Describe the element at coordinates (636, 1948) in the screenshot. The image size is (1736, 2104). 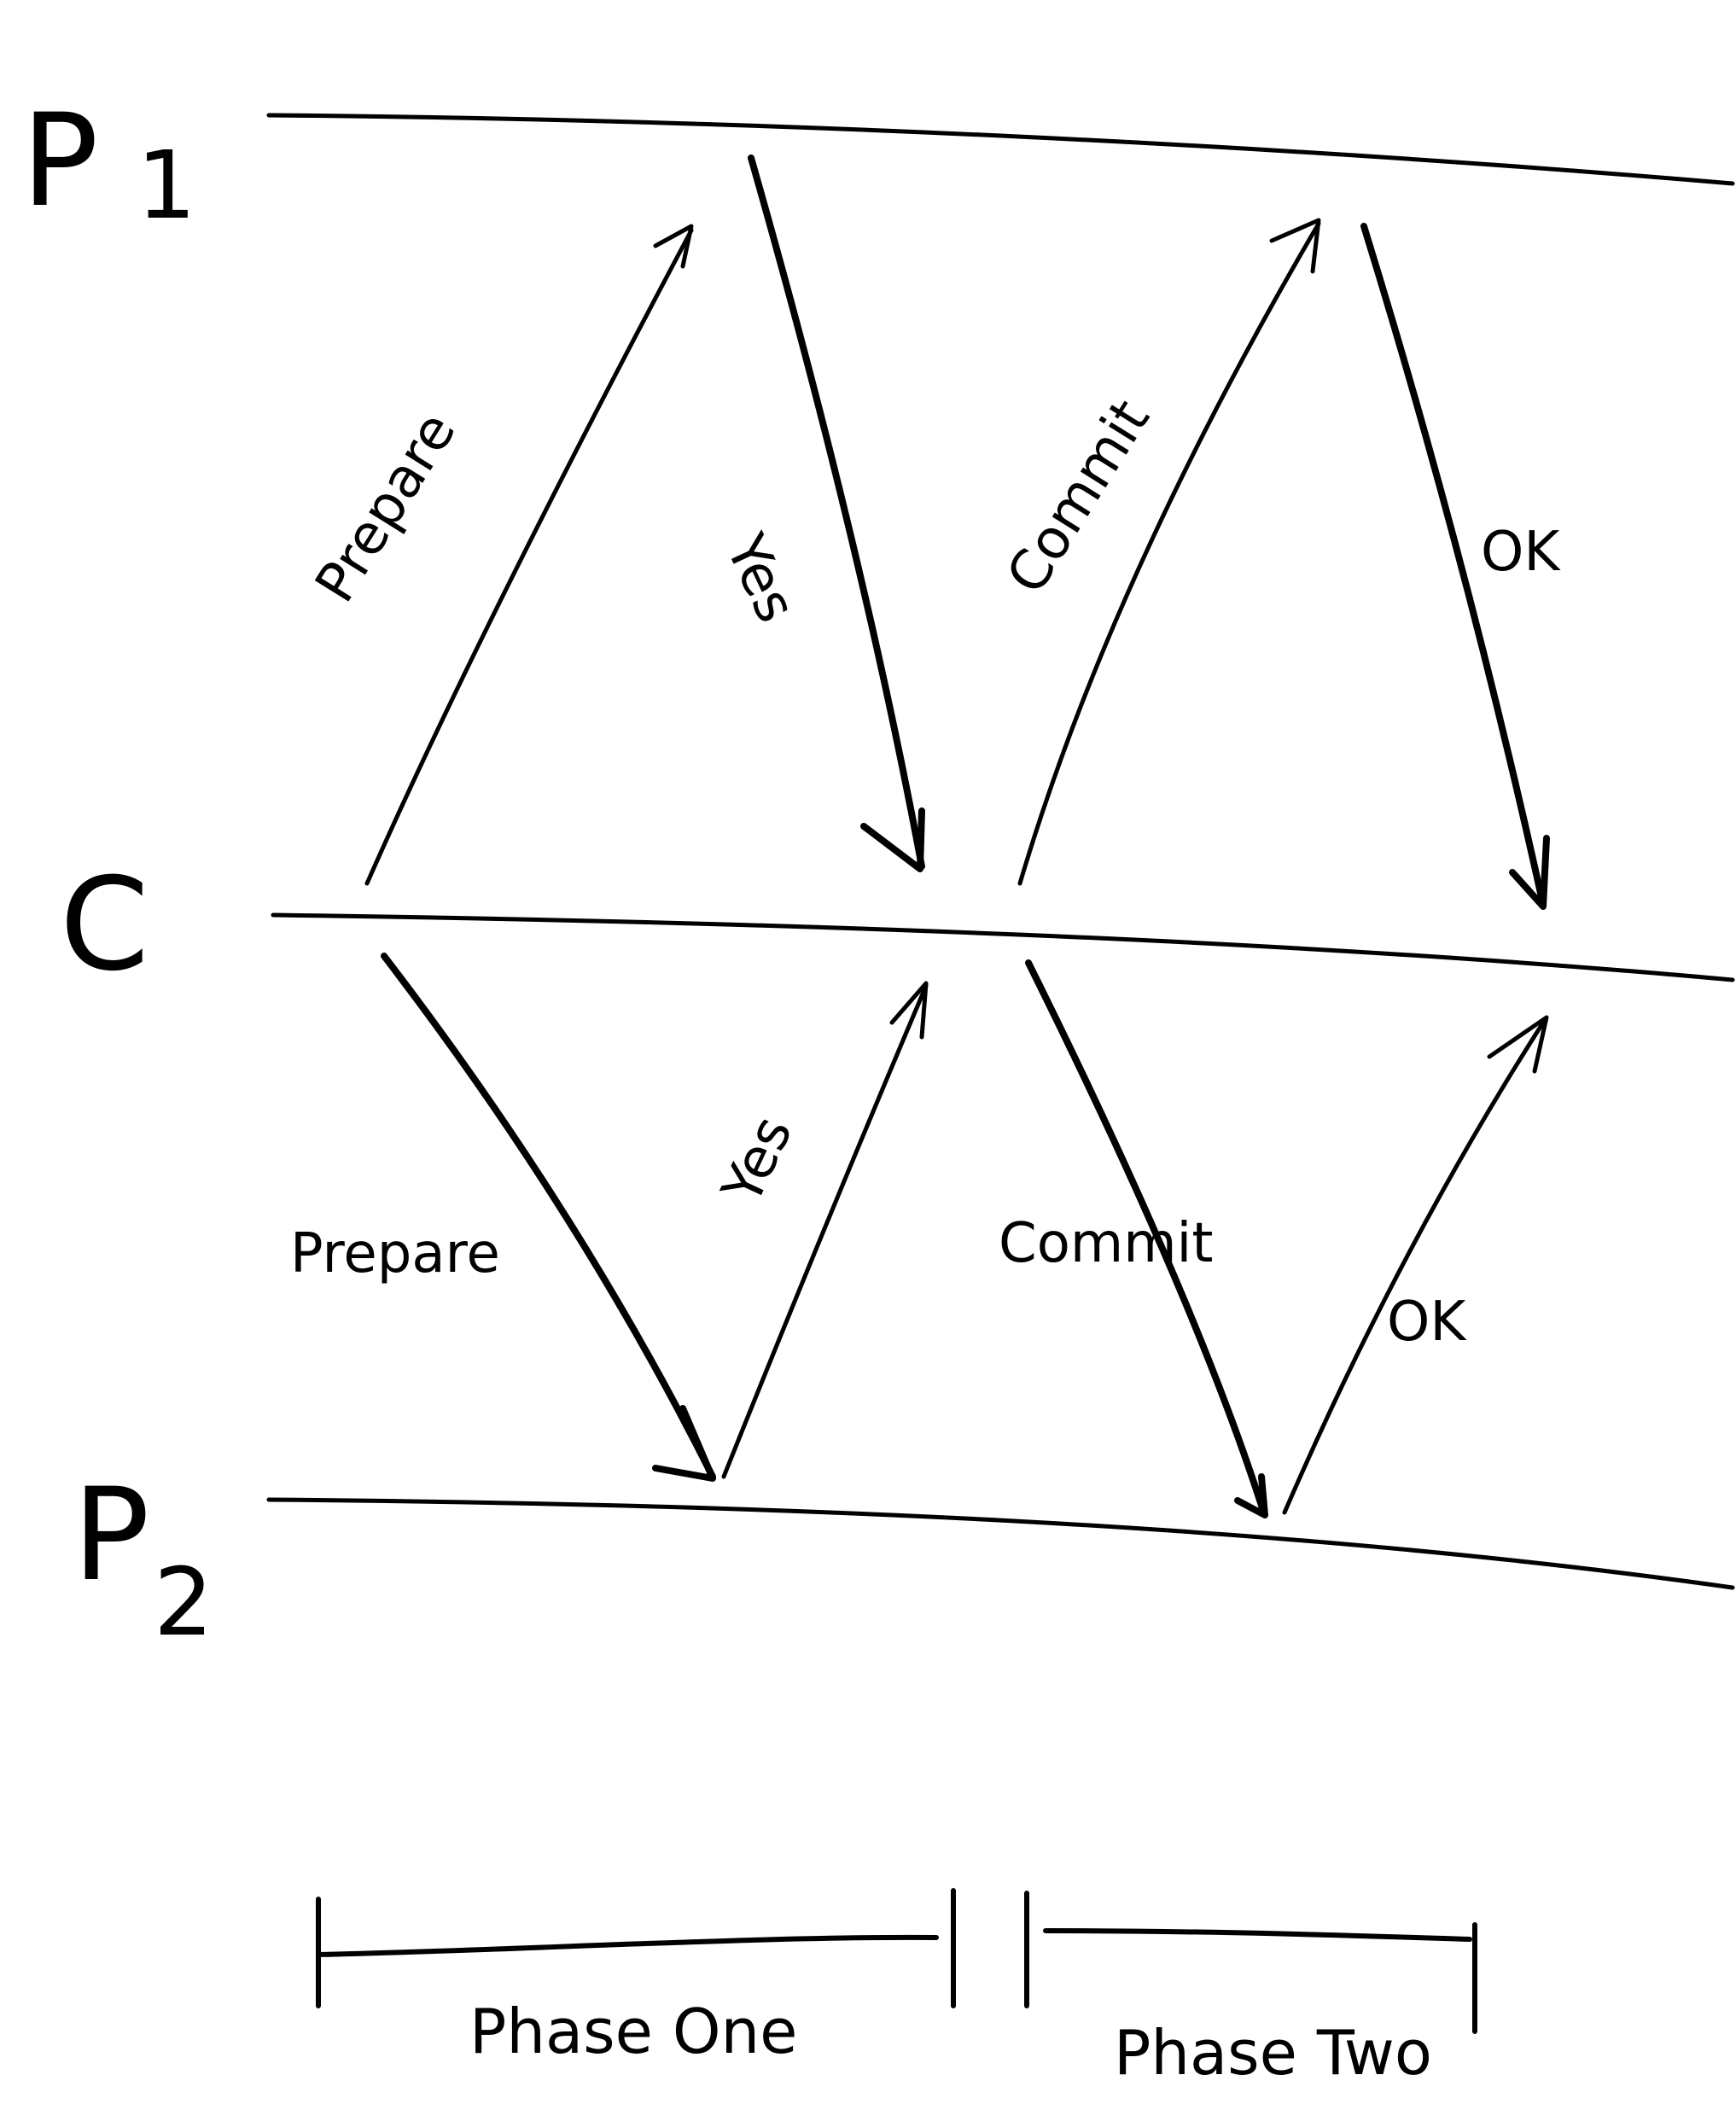
I see `phase-one-bracket` at that location.